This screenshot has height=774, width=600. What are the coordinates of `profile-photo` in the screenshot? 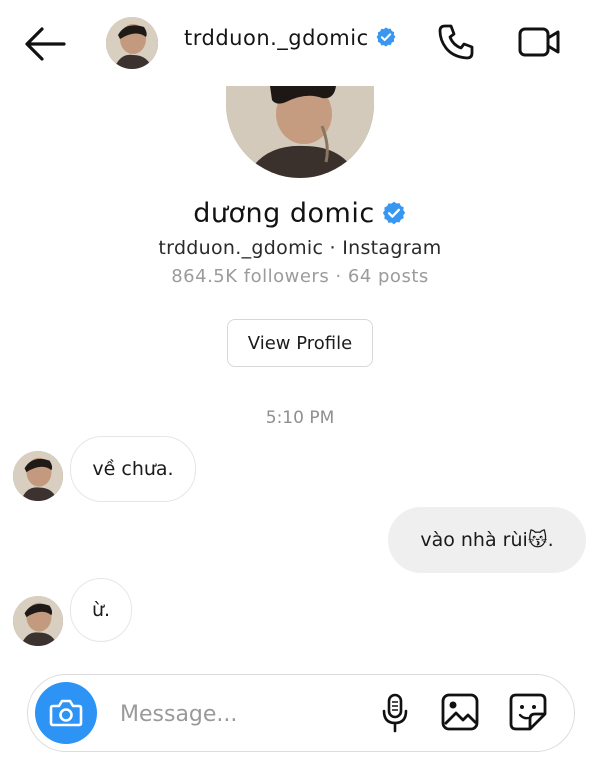 It's located at (300, 132).